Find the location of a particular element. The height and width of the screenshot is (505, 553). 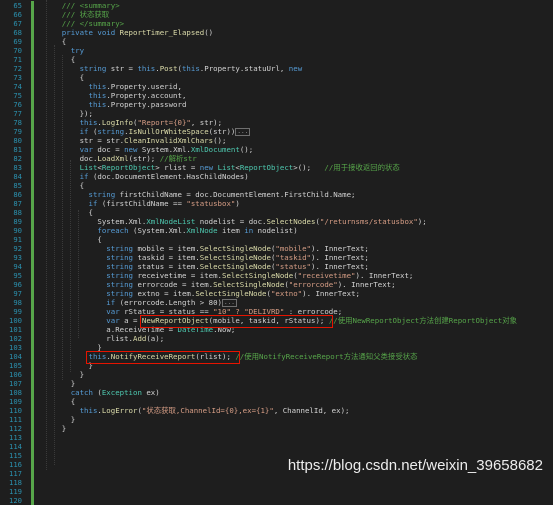

code-token: XmlDocument is located at coordinates (215, 149).